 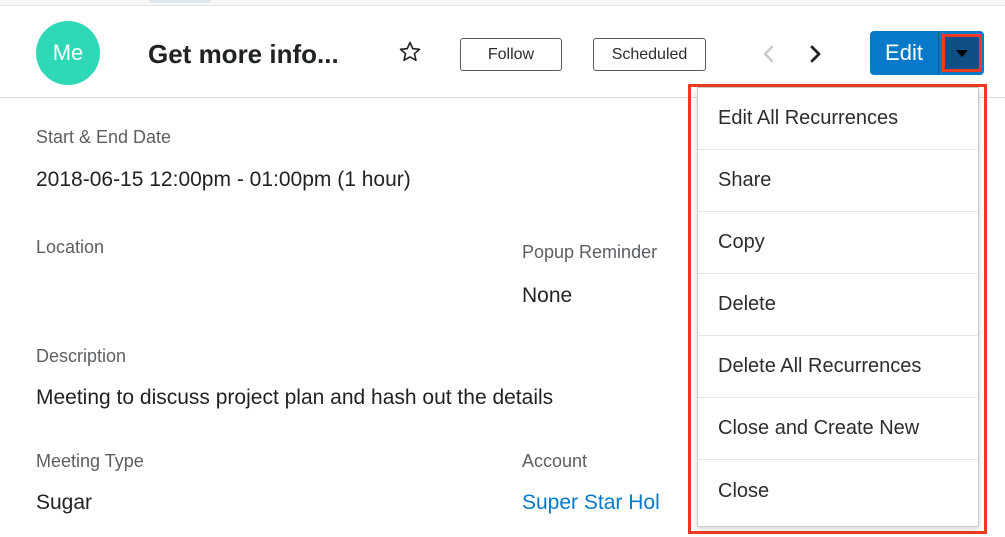 I want to click on meeting-type-label: Meeting Type, so click(x=90, y=461).